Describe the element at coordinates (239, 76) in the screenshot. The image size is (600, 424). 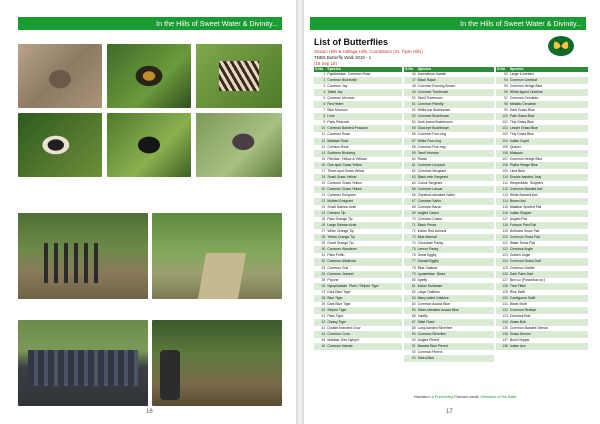
I see `photo-butterfly-striped-on-leaf` at that location.